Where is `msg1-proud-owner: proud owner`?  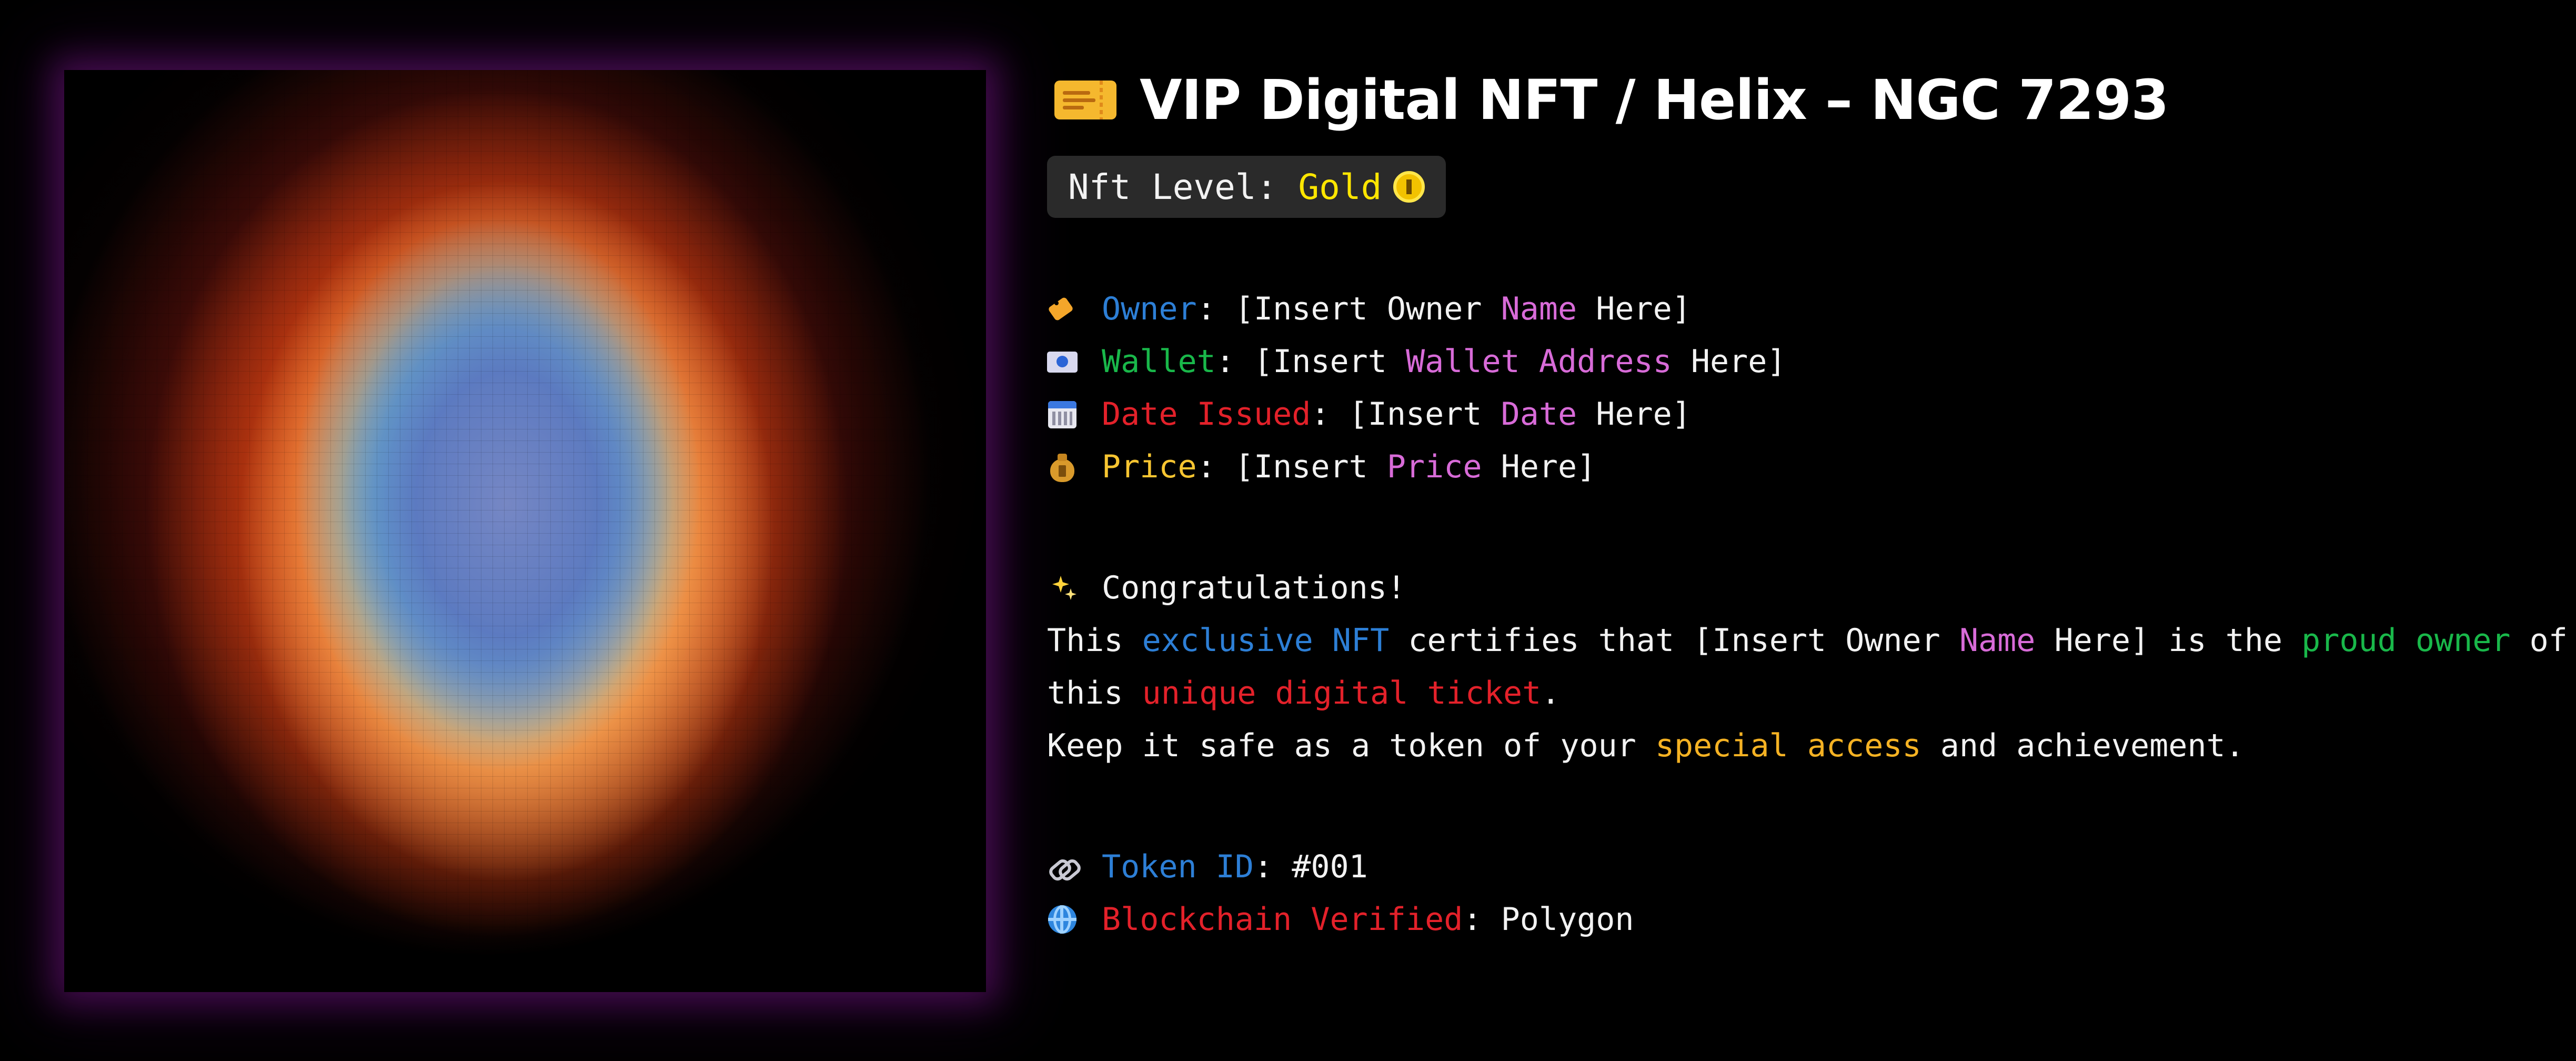 msg1-proud-owner: proud owner is located at coordinates (2406, 640).